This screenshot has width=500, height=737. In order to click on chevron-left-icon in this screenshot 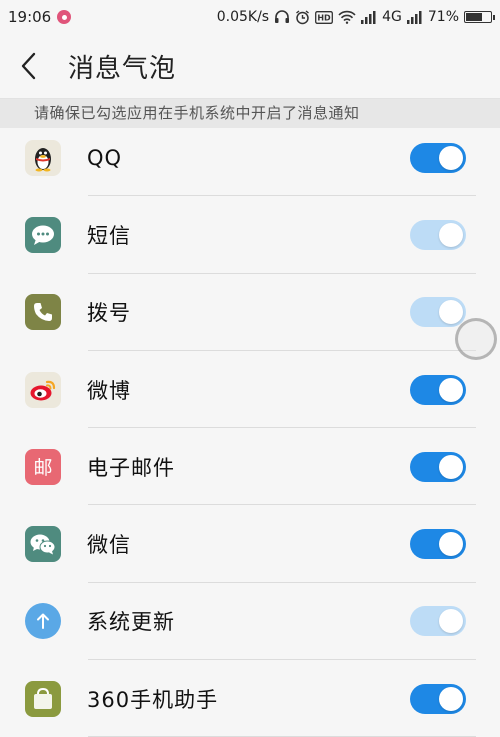, I will do `click(34, 66)`.